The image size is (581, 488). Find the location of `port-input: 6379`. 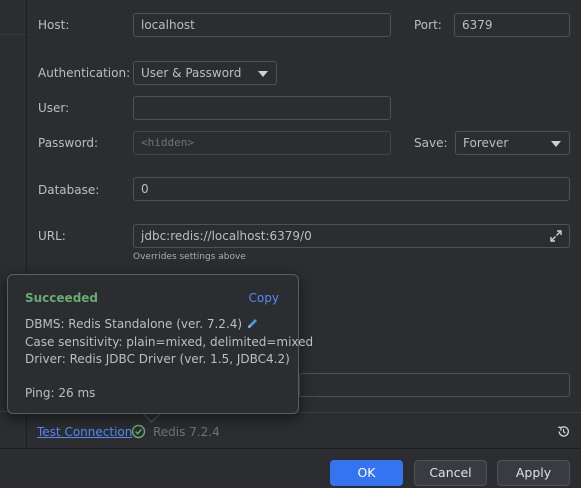

port-input: 6379 is located at coordinates (512, 25).